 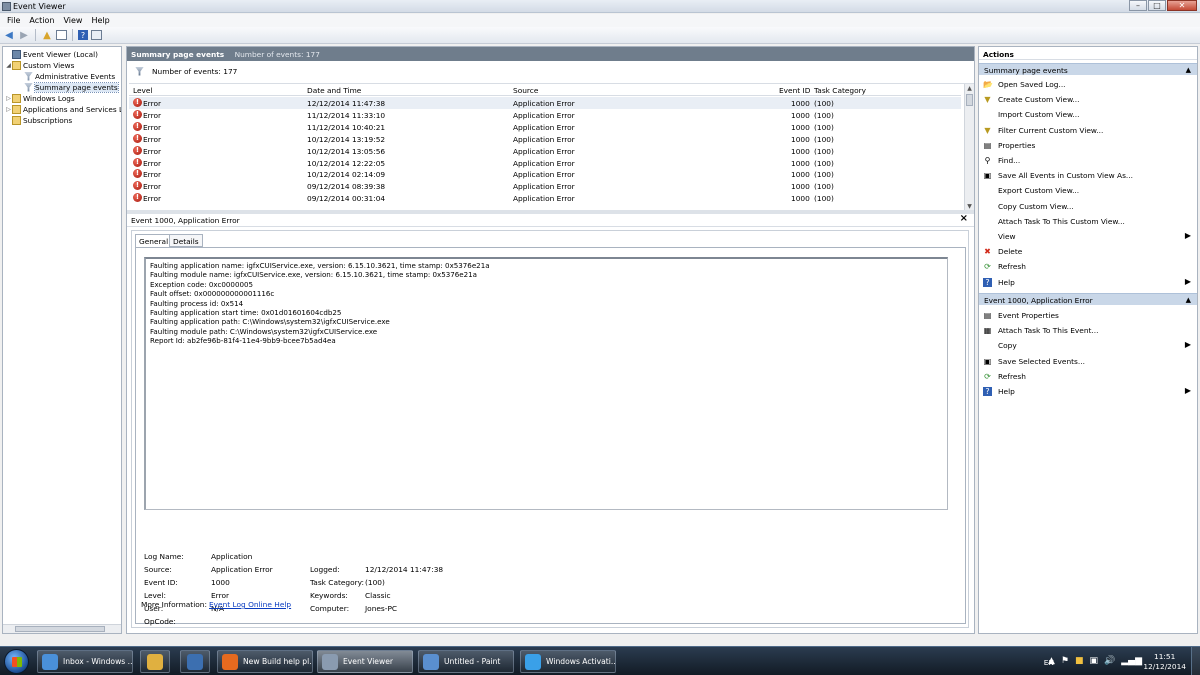 I want to click on clock: 11:51 12/12/2014, so click(x=1164, y=662).